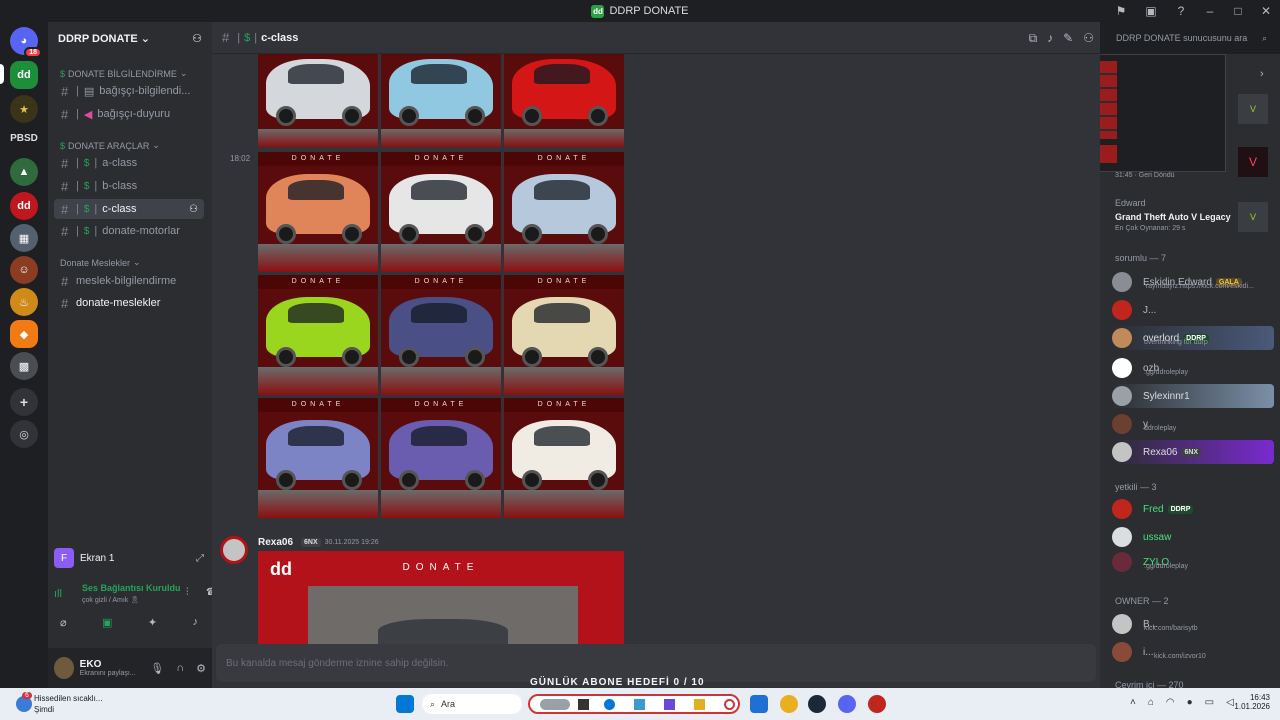  Describe the element at coordinates (1088, 38) in the screenshot. I see `members-icon: ⚇` at that location.